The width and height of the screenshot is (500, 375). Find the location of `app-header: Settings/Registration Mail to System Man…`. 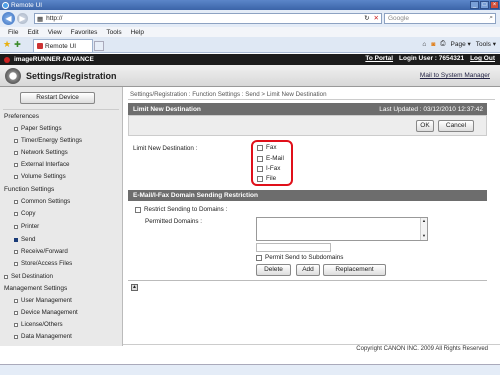

app-header: Settings/Registration Mail to System Man… is located at coordinates (250, 76).